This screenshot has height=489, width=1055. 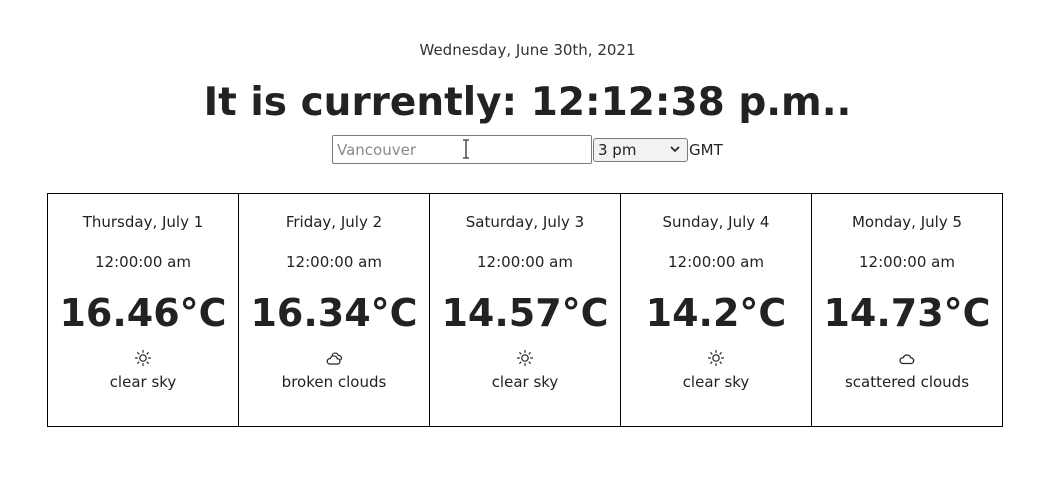 I want to click on broken-clouds-icon, so click(x=334, y=358).